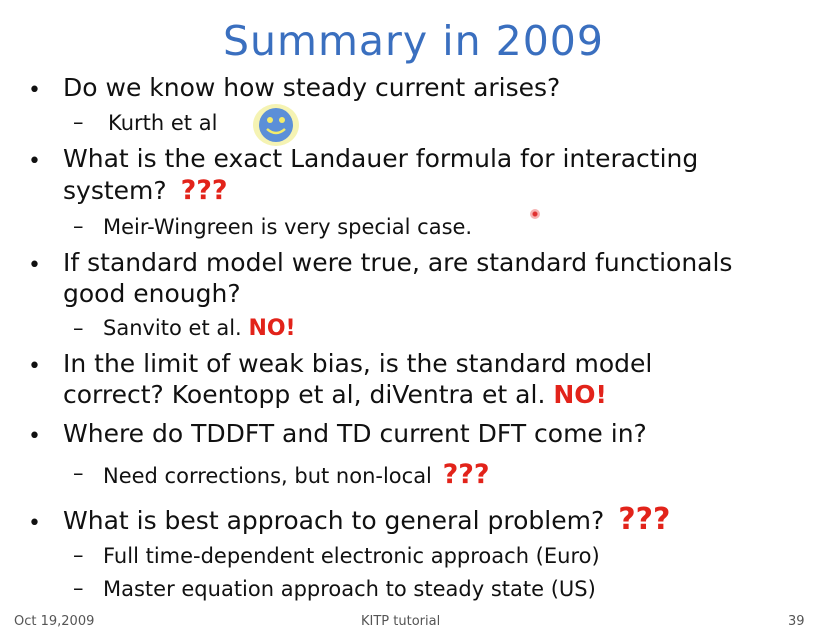 This screenshot has width=827, height=644. I want to click on laser-pointer-dot, so click(535, 214).